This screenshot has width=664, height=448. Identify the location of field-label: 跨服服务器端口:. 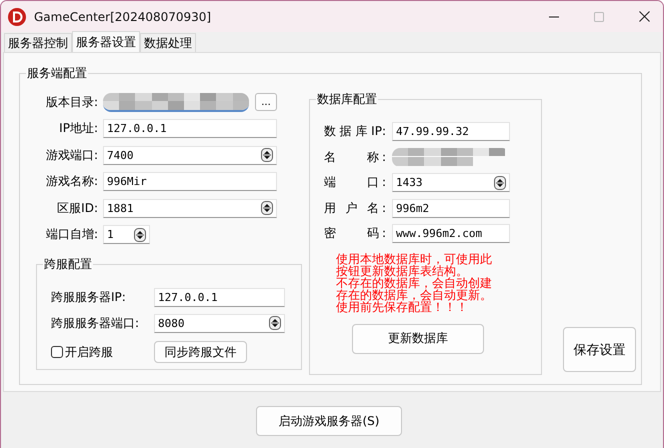
(95, 323).